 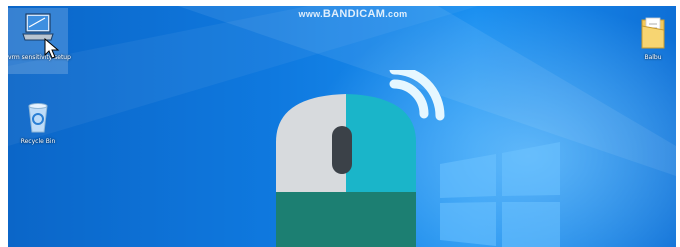 What do you see at coordinates (653, 57) in the screenshot?
I see `desktop-icon-label: Balbu` at bounding box center [653, 57].